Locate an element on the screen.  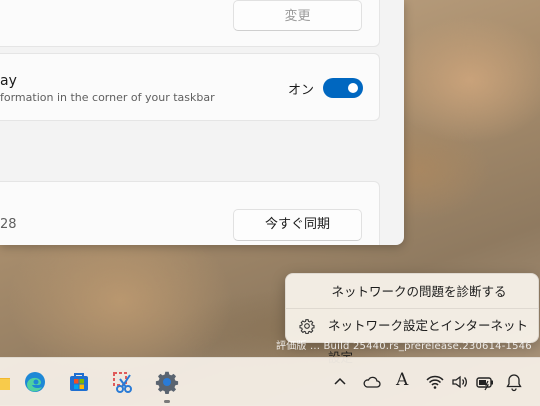
notification-icon is located at coordinates (514, 382).